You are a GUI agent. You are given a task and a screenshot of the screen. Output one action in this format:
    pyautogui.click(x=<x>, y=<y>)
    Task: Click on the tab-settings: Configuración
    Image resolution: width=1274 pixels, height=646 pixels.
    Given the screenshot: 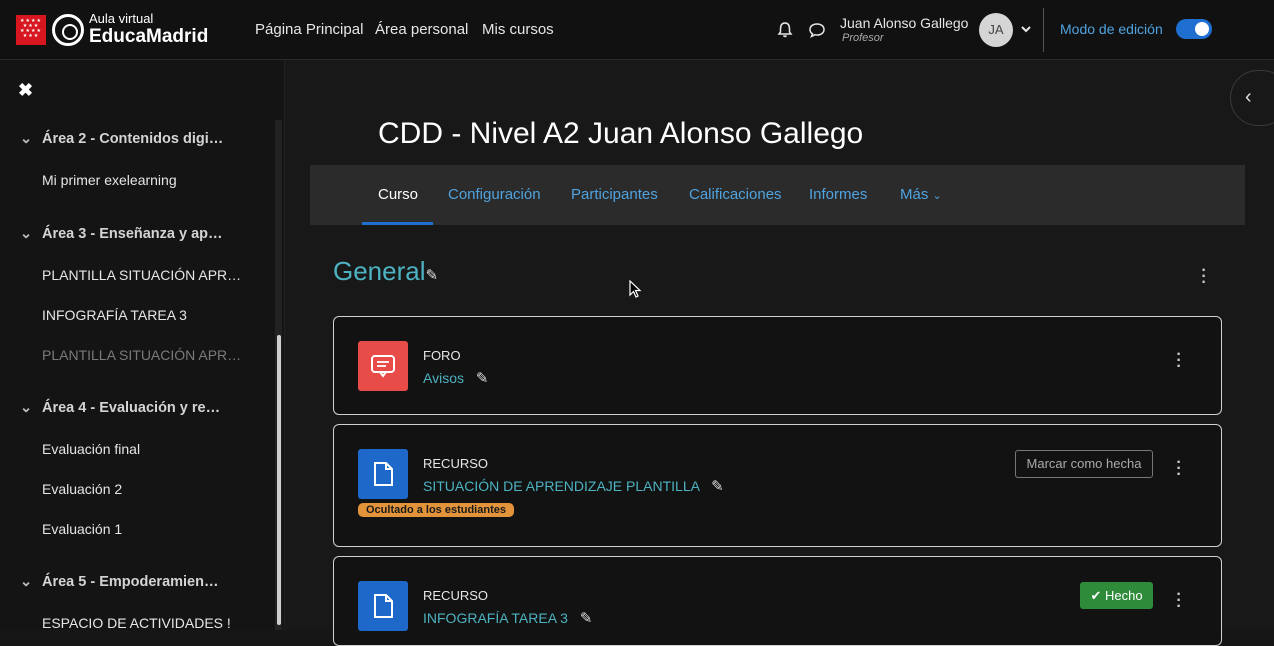 What is the action you would take?
    pyautogui.click(x=494, y=194)
    